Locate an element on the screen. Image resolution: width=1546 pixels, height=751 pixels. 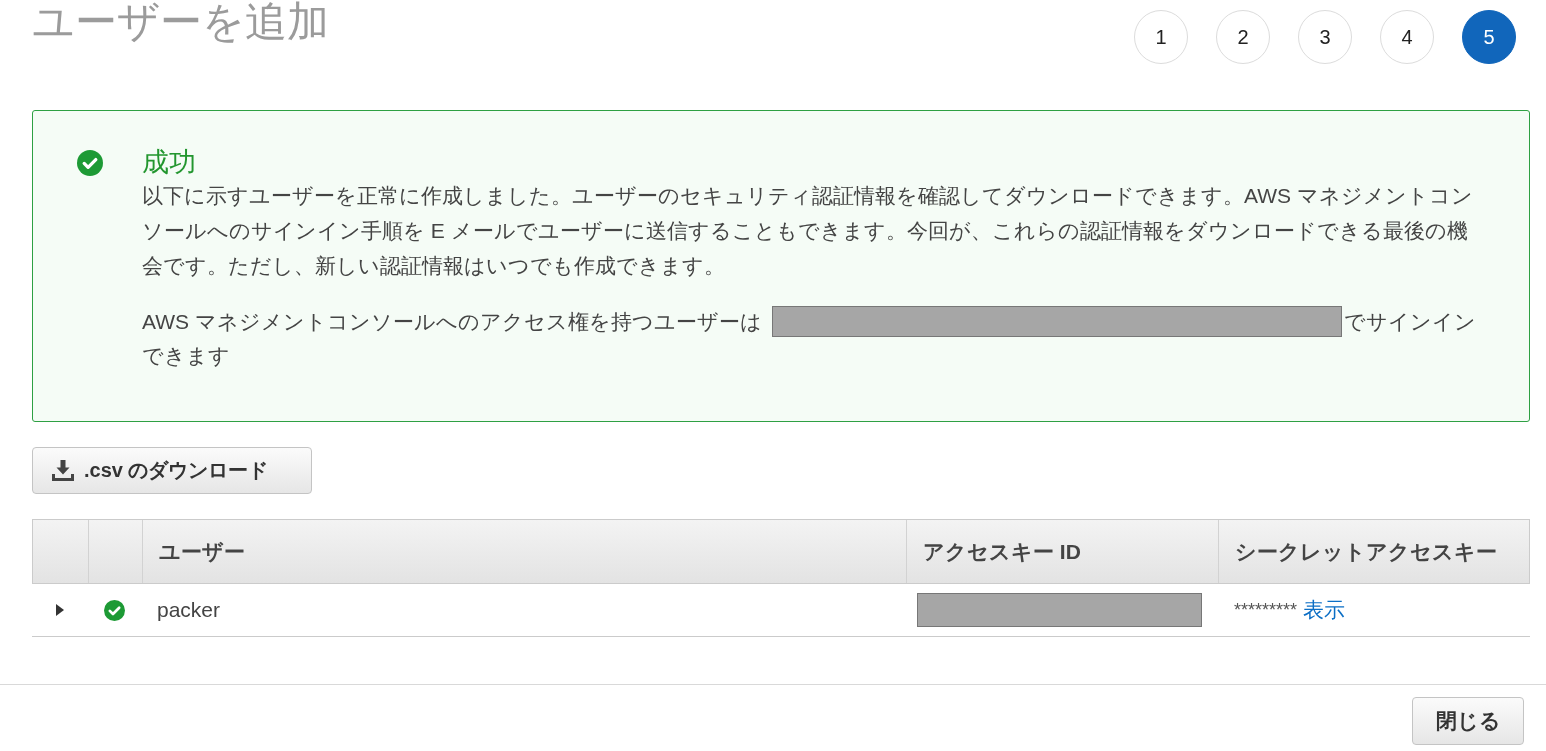
masked-secret: ********* is located at coordinates (1266, 610).